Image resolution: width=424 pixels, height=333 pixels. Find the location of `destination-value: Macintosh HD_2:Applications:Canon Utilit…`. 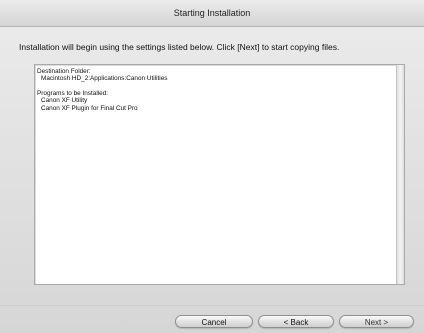

destination-value: Macintosh HD_2:Applications:Canon Utilit… is located at coordinates (104, 79).